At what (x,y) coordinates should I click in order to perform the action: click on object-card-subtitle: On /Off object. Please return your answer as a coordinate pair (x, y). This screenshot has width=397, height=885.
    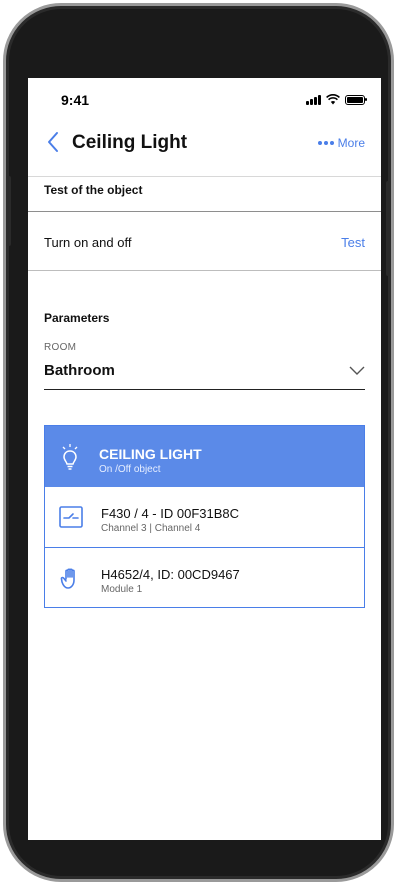
    Looking at the image, I should click on (130, 469).